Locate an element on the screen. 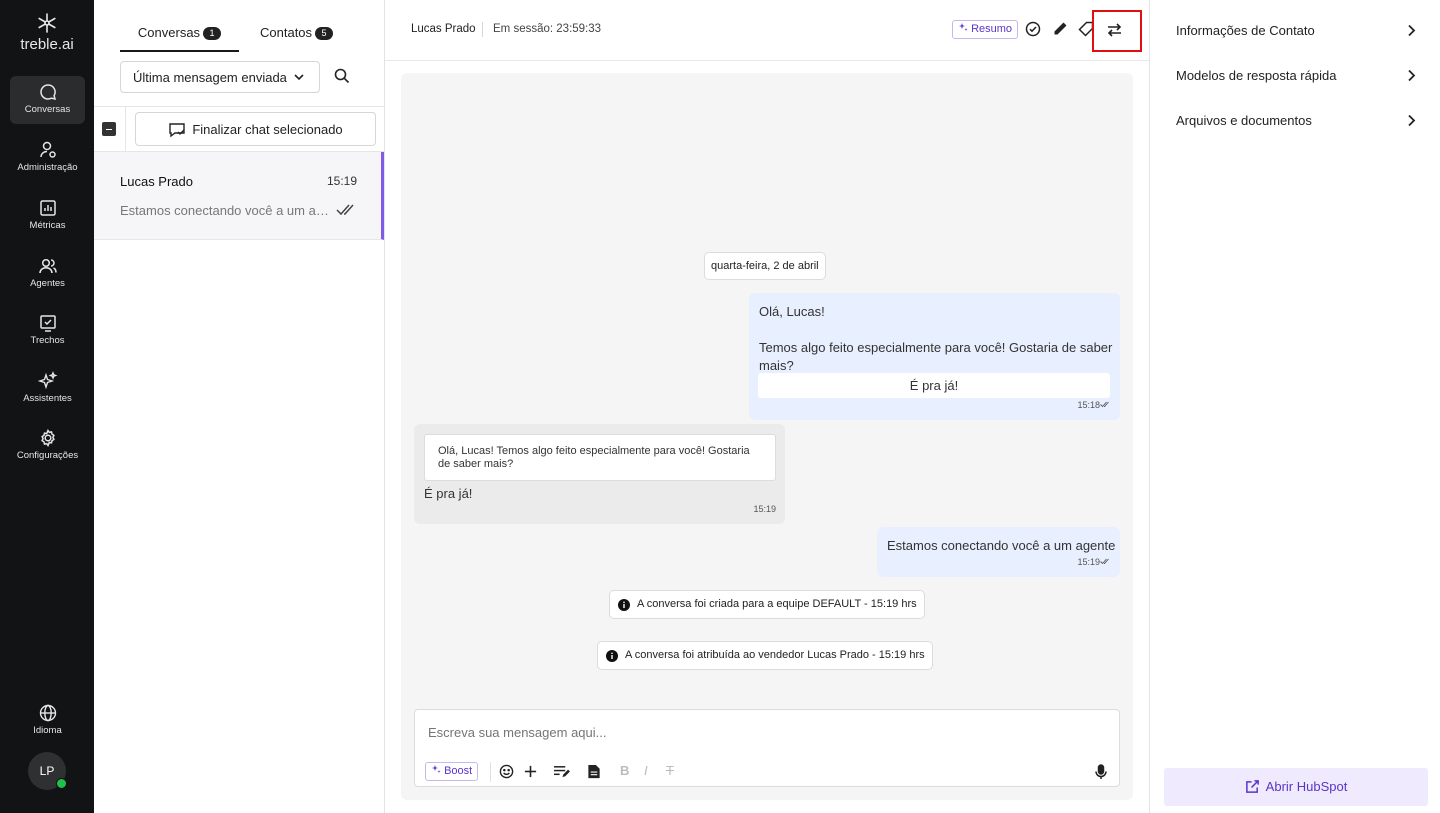 This screenshot has height=813, width=1440. message-timestamp: 15:18 is located at coordinates (1093, 405).